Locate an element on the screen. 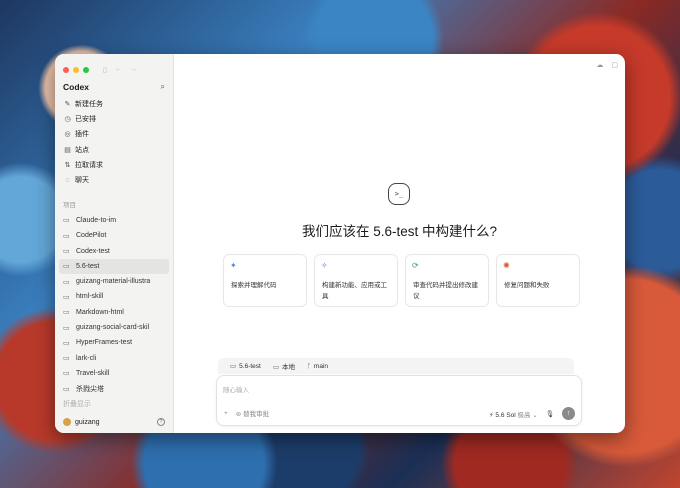 This screenshot has width=680, height=488. plugin-icon: ◎ is located at coordinates (67, 135).